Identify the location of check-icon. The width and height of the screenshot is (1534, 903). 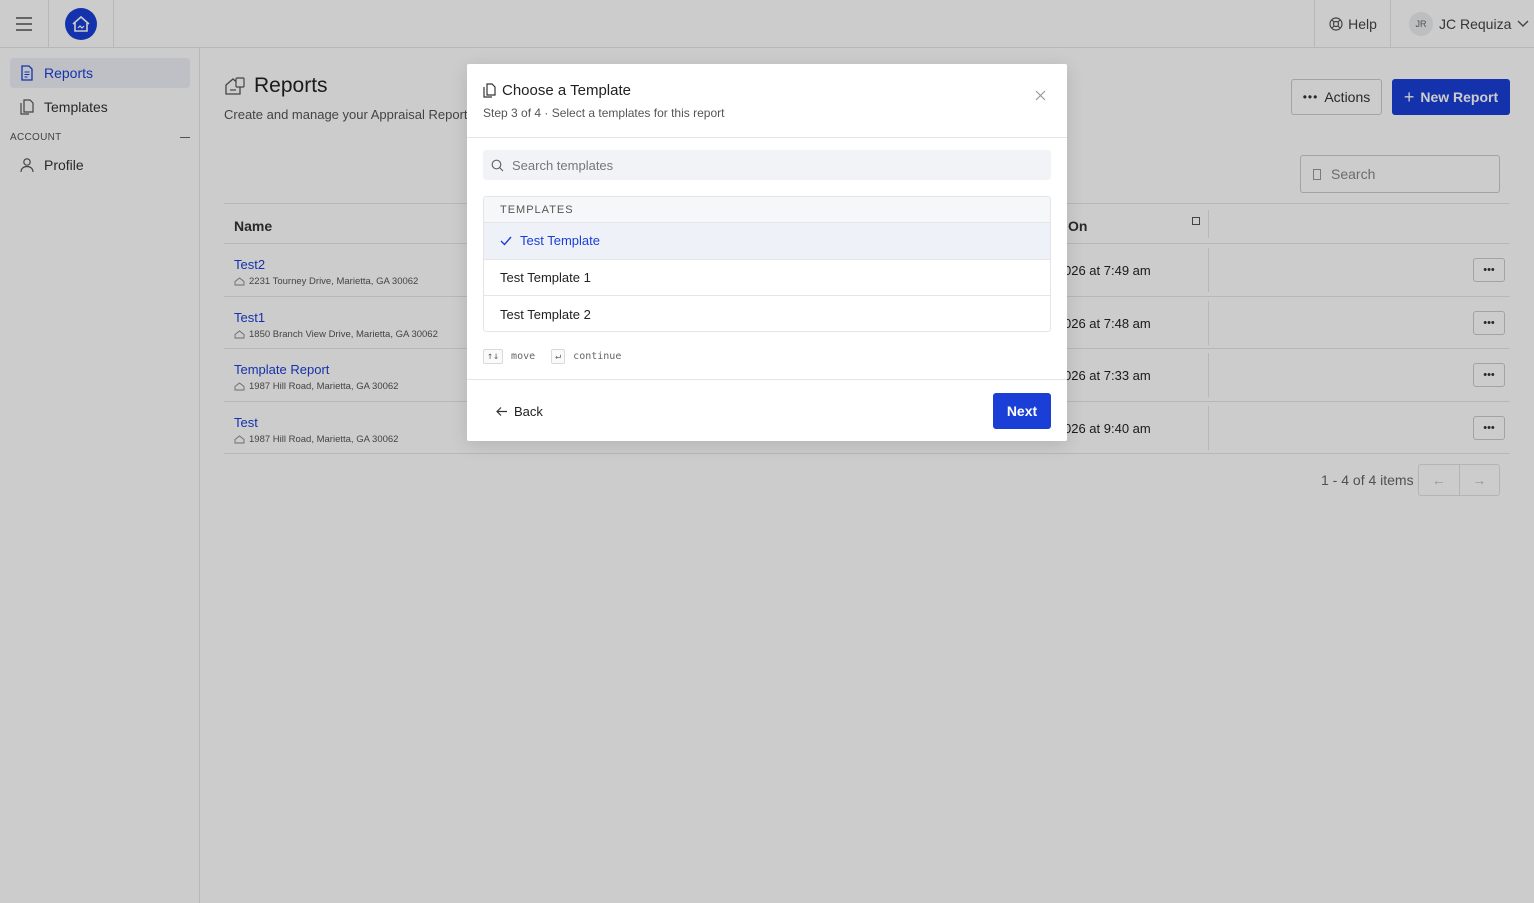
(506, 241).